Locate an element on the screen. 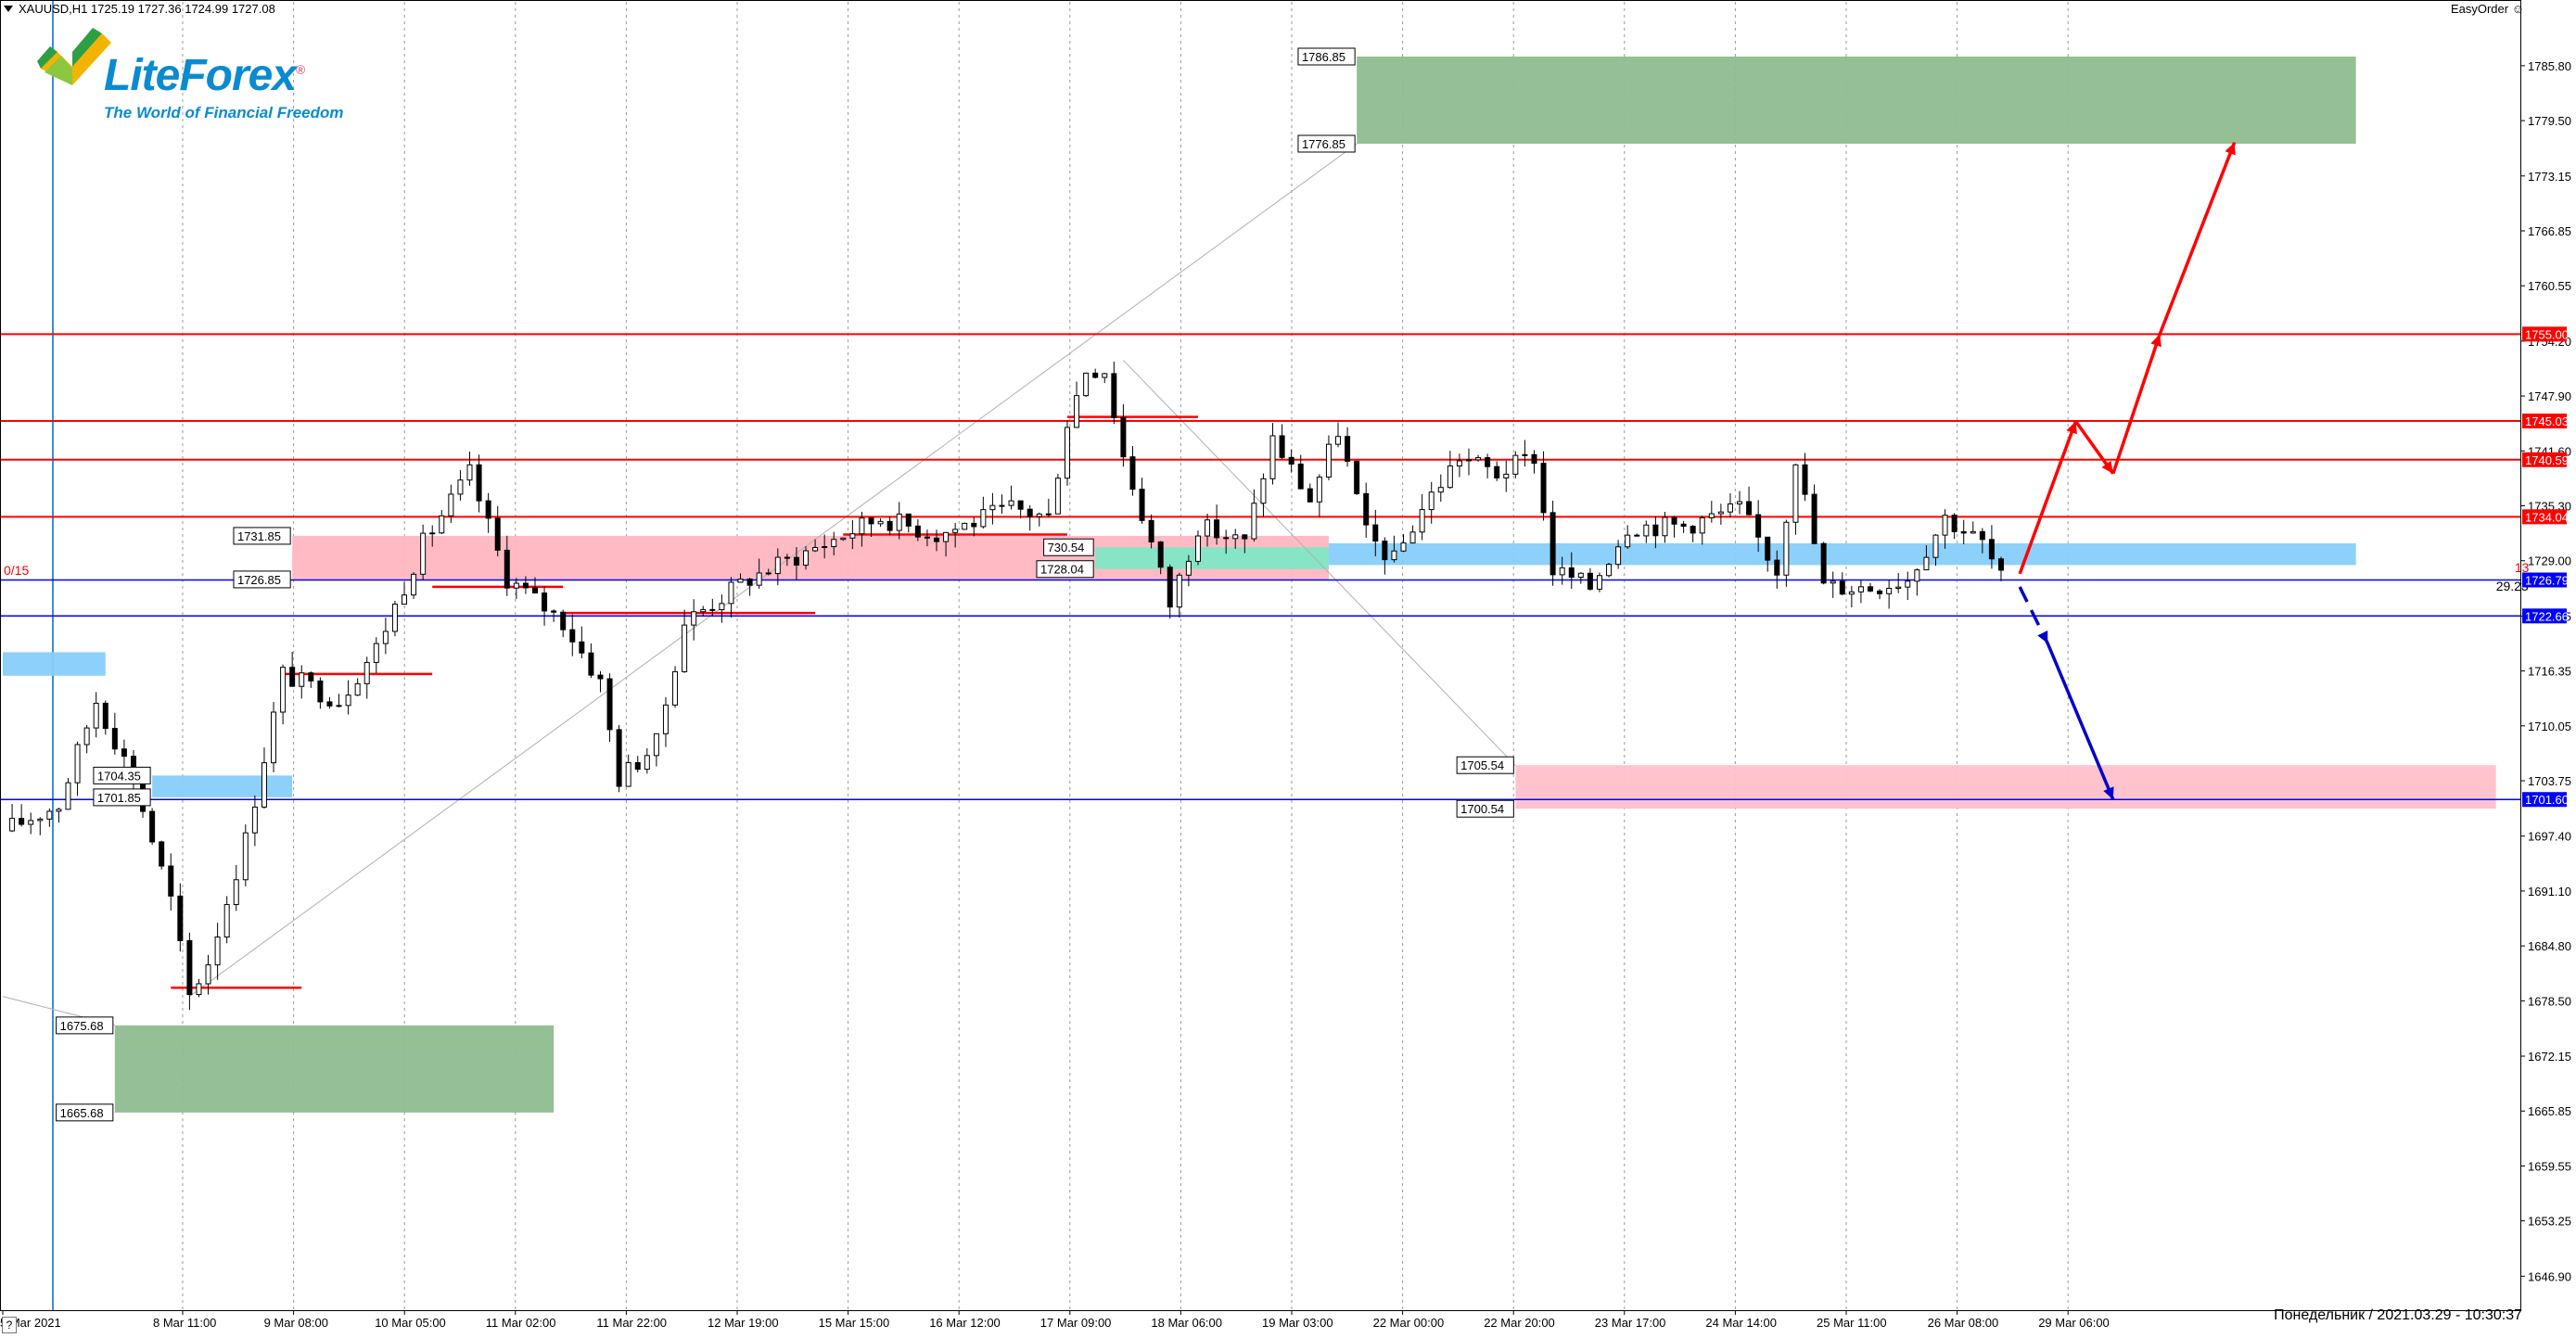 This screenshot has height=1338, width=2576. y-tick-label: 1773.15 is located at coordinates (2549, 177).